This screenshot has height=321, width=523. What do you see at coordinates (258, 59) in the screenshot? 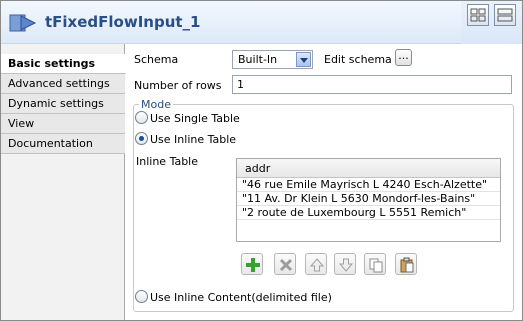
I see `schema-select-value: Built-In` at bounding box center [258, 59].